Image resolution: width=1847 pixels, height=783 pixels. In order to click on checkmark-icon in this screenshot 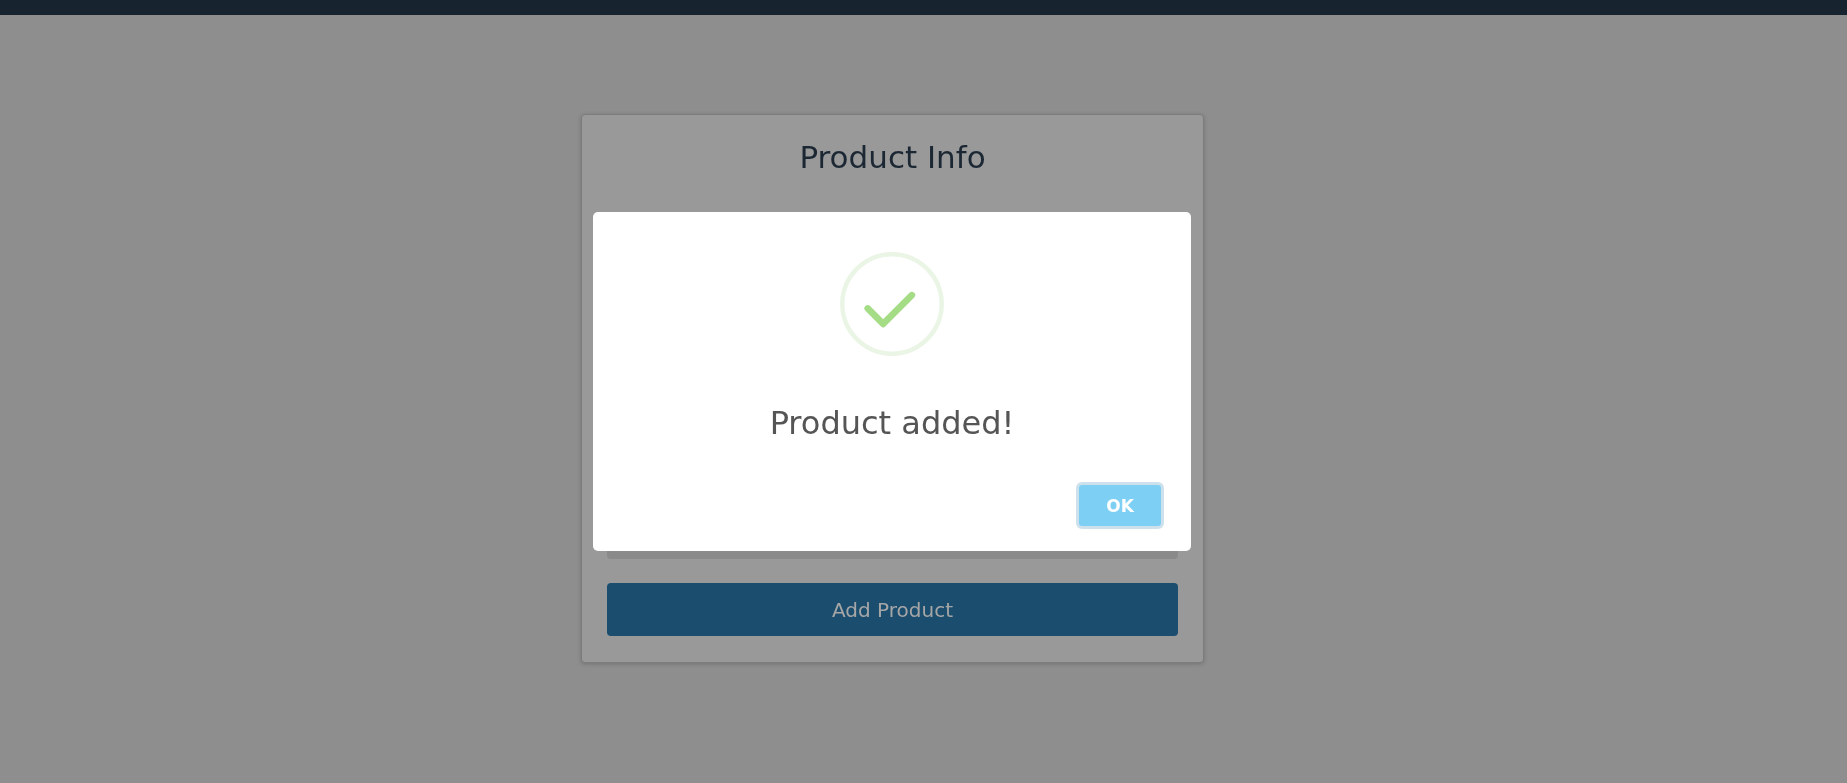, I will do `click(892, 304)`.